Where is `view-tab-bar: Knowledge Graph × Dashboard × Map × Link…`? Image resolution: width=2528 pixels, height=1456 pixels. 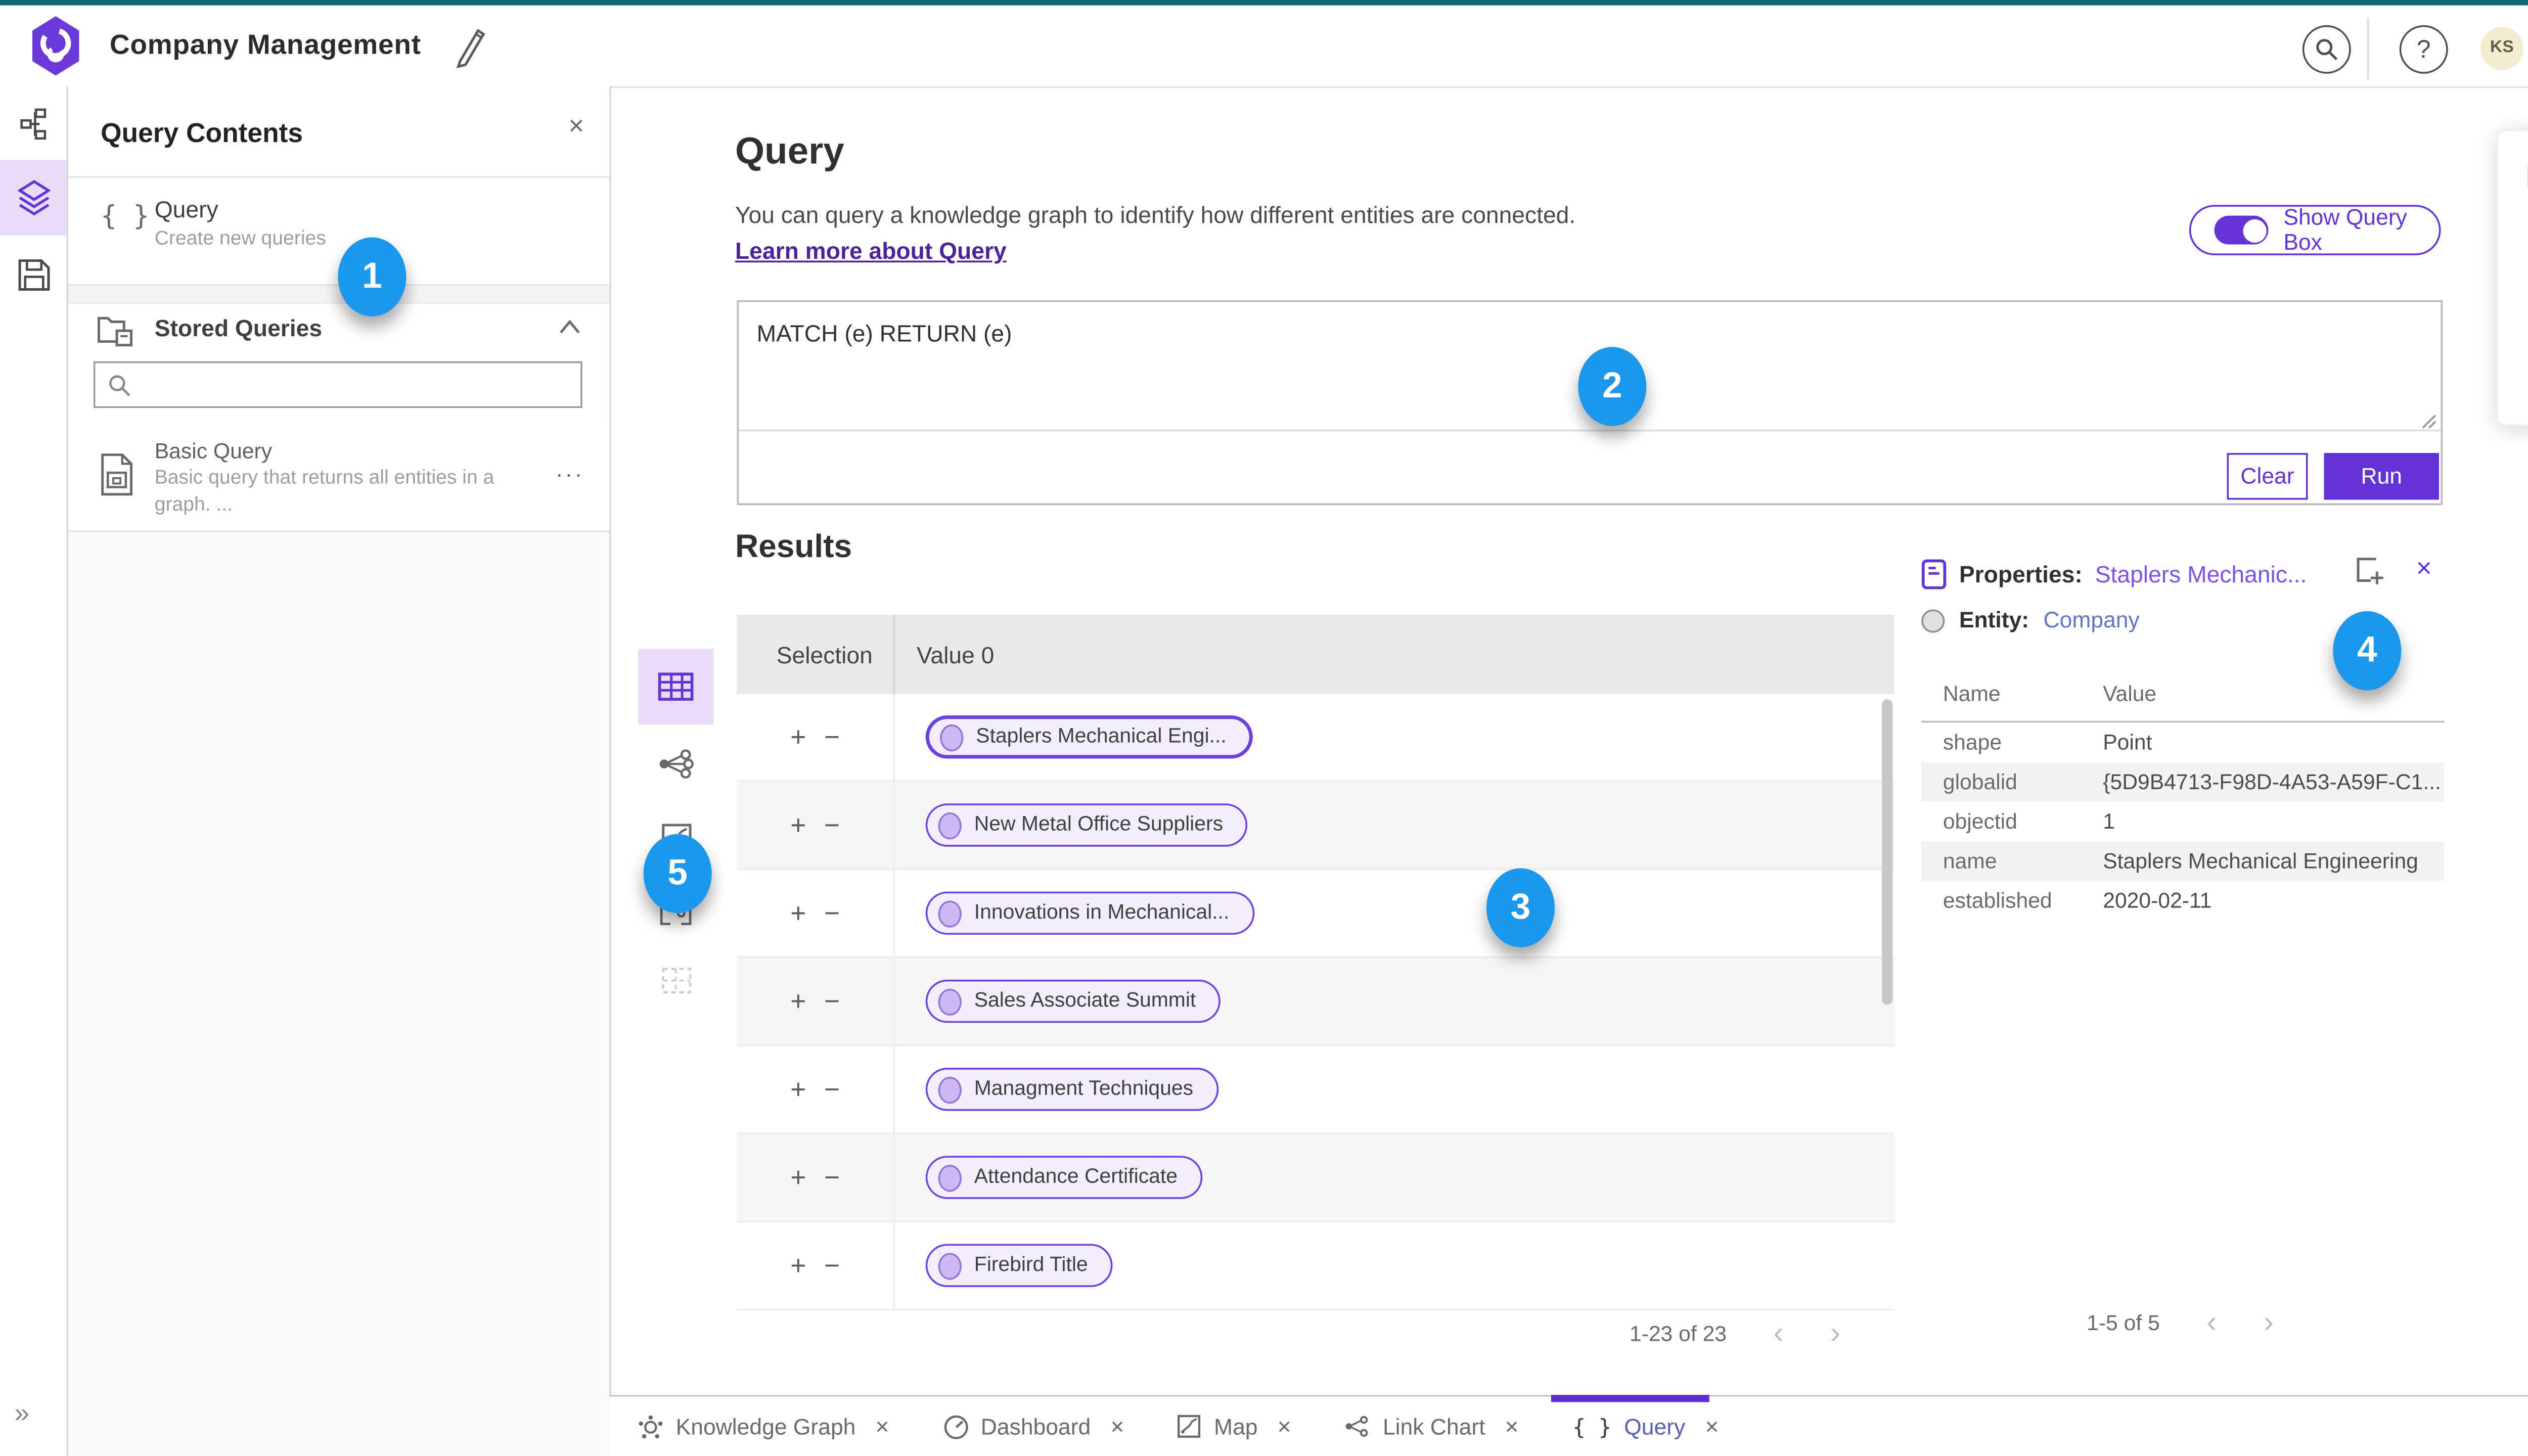 view-tab-bar: Knowledge Graph × Dashboard × Map × Link… is located at coordinates (1569, 1425).